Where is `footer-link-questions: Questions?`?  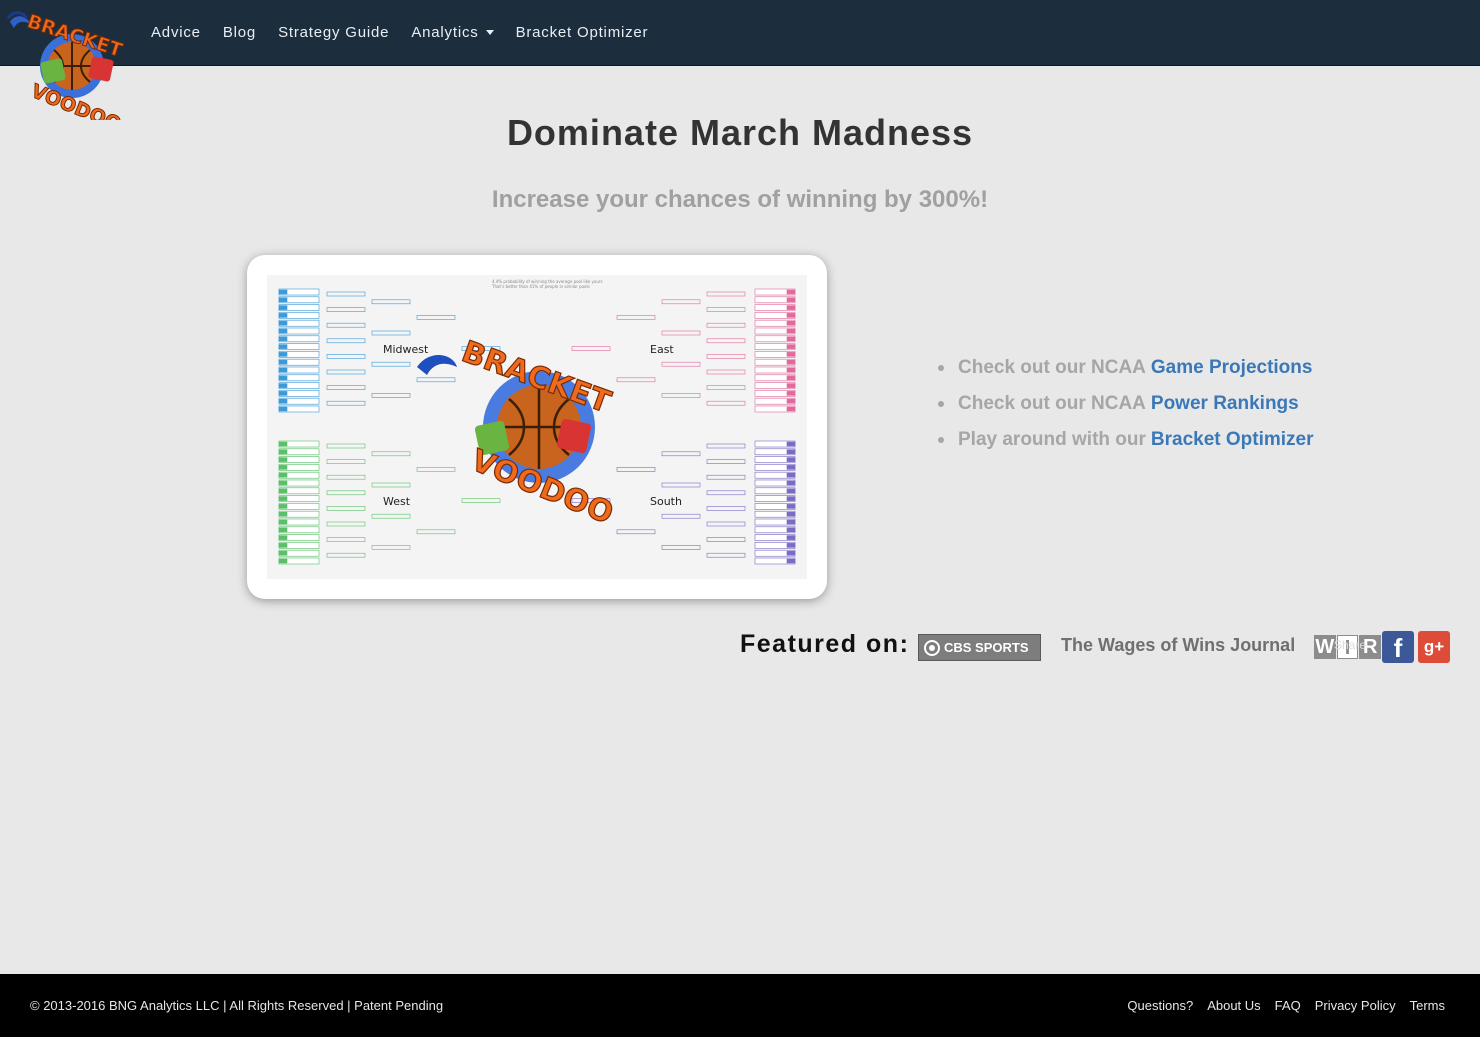 footer-link-questions: Questions? is located at coordinates (1160, 1005).